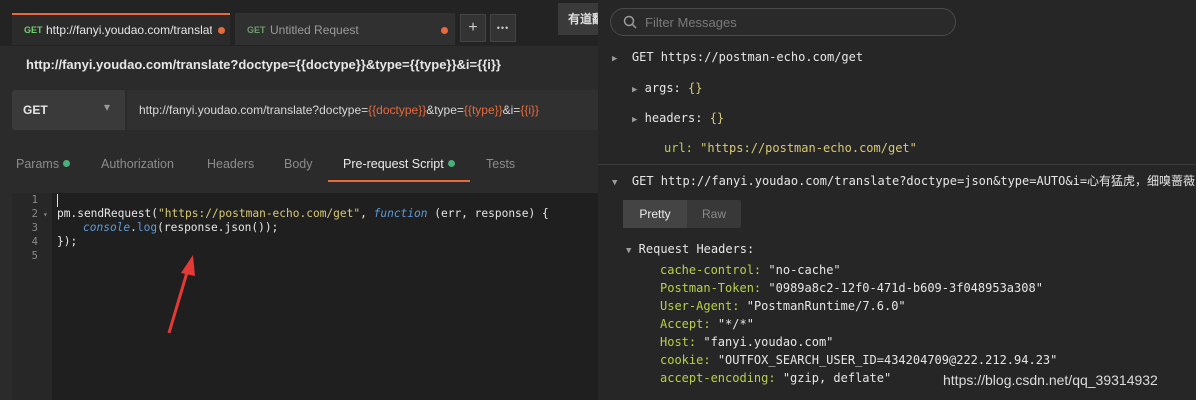 The height and width of the screenshot is (400, 1196). What do you see at coordinates (662, 88) in the screenshot?
I see `field-key: args:` at bounding box center [662, 88].